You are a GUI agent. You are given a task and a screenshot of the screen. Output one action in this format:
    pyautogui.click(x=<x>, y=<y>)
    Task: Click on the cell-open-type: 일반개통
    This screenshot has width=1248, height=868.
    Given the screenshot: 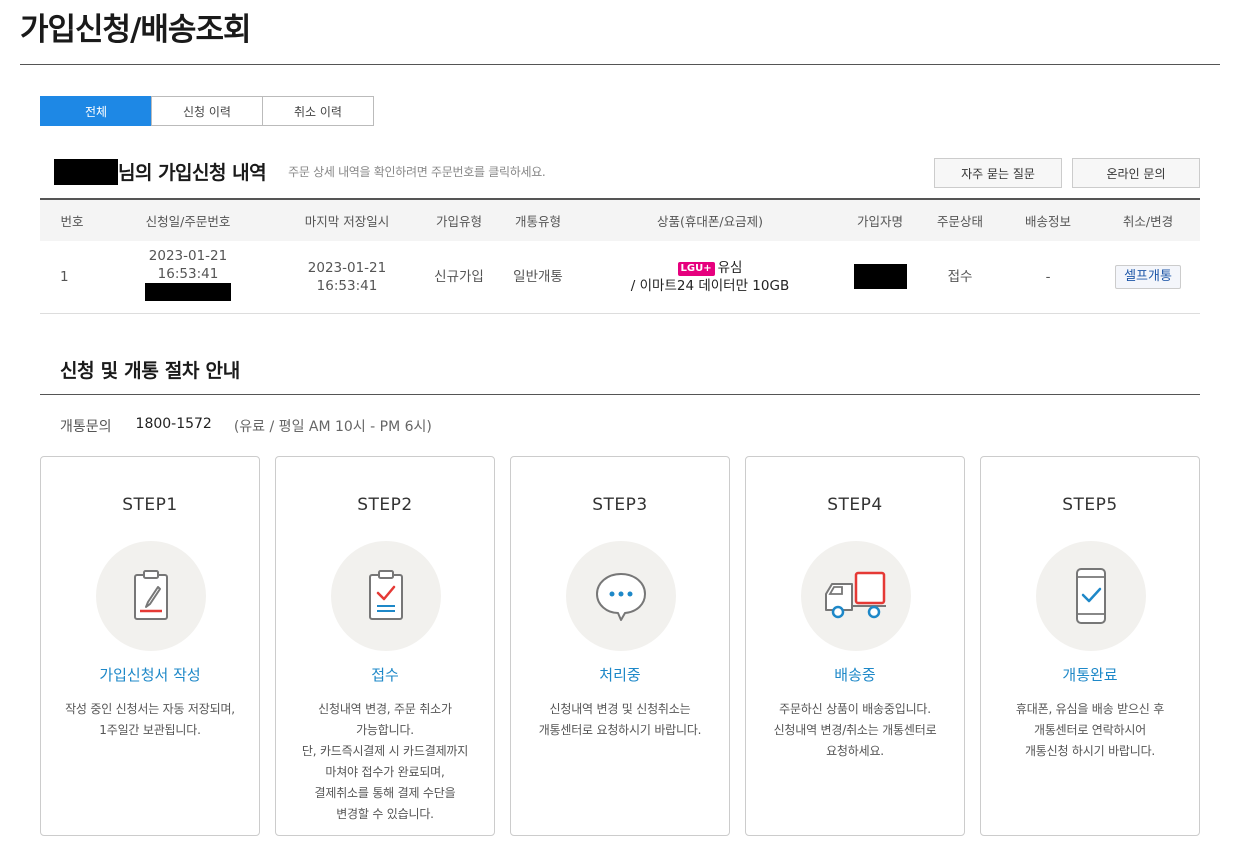 What is the action you would take?
    pyautogui.click(x=538, y=277)
    